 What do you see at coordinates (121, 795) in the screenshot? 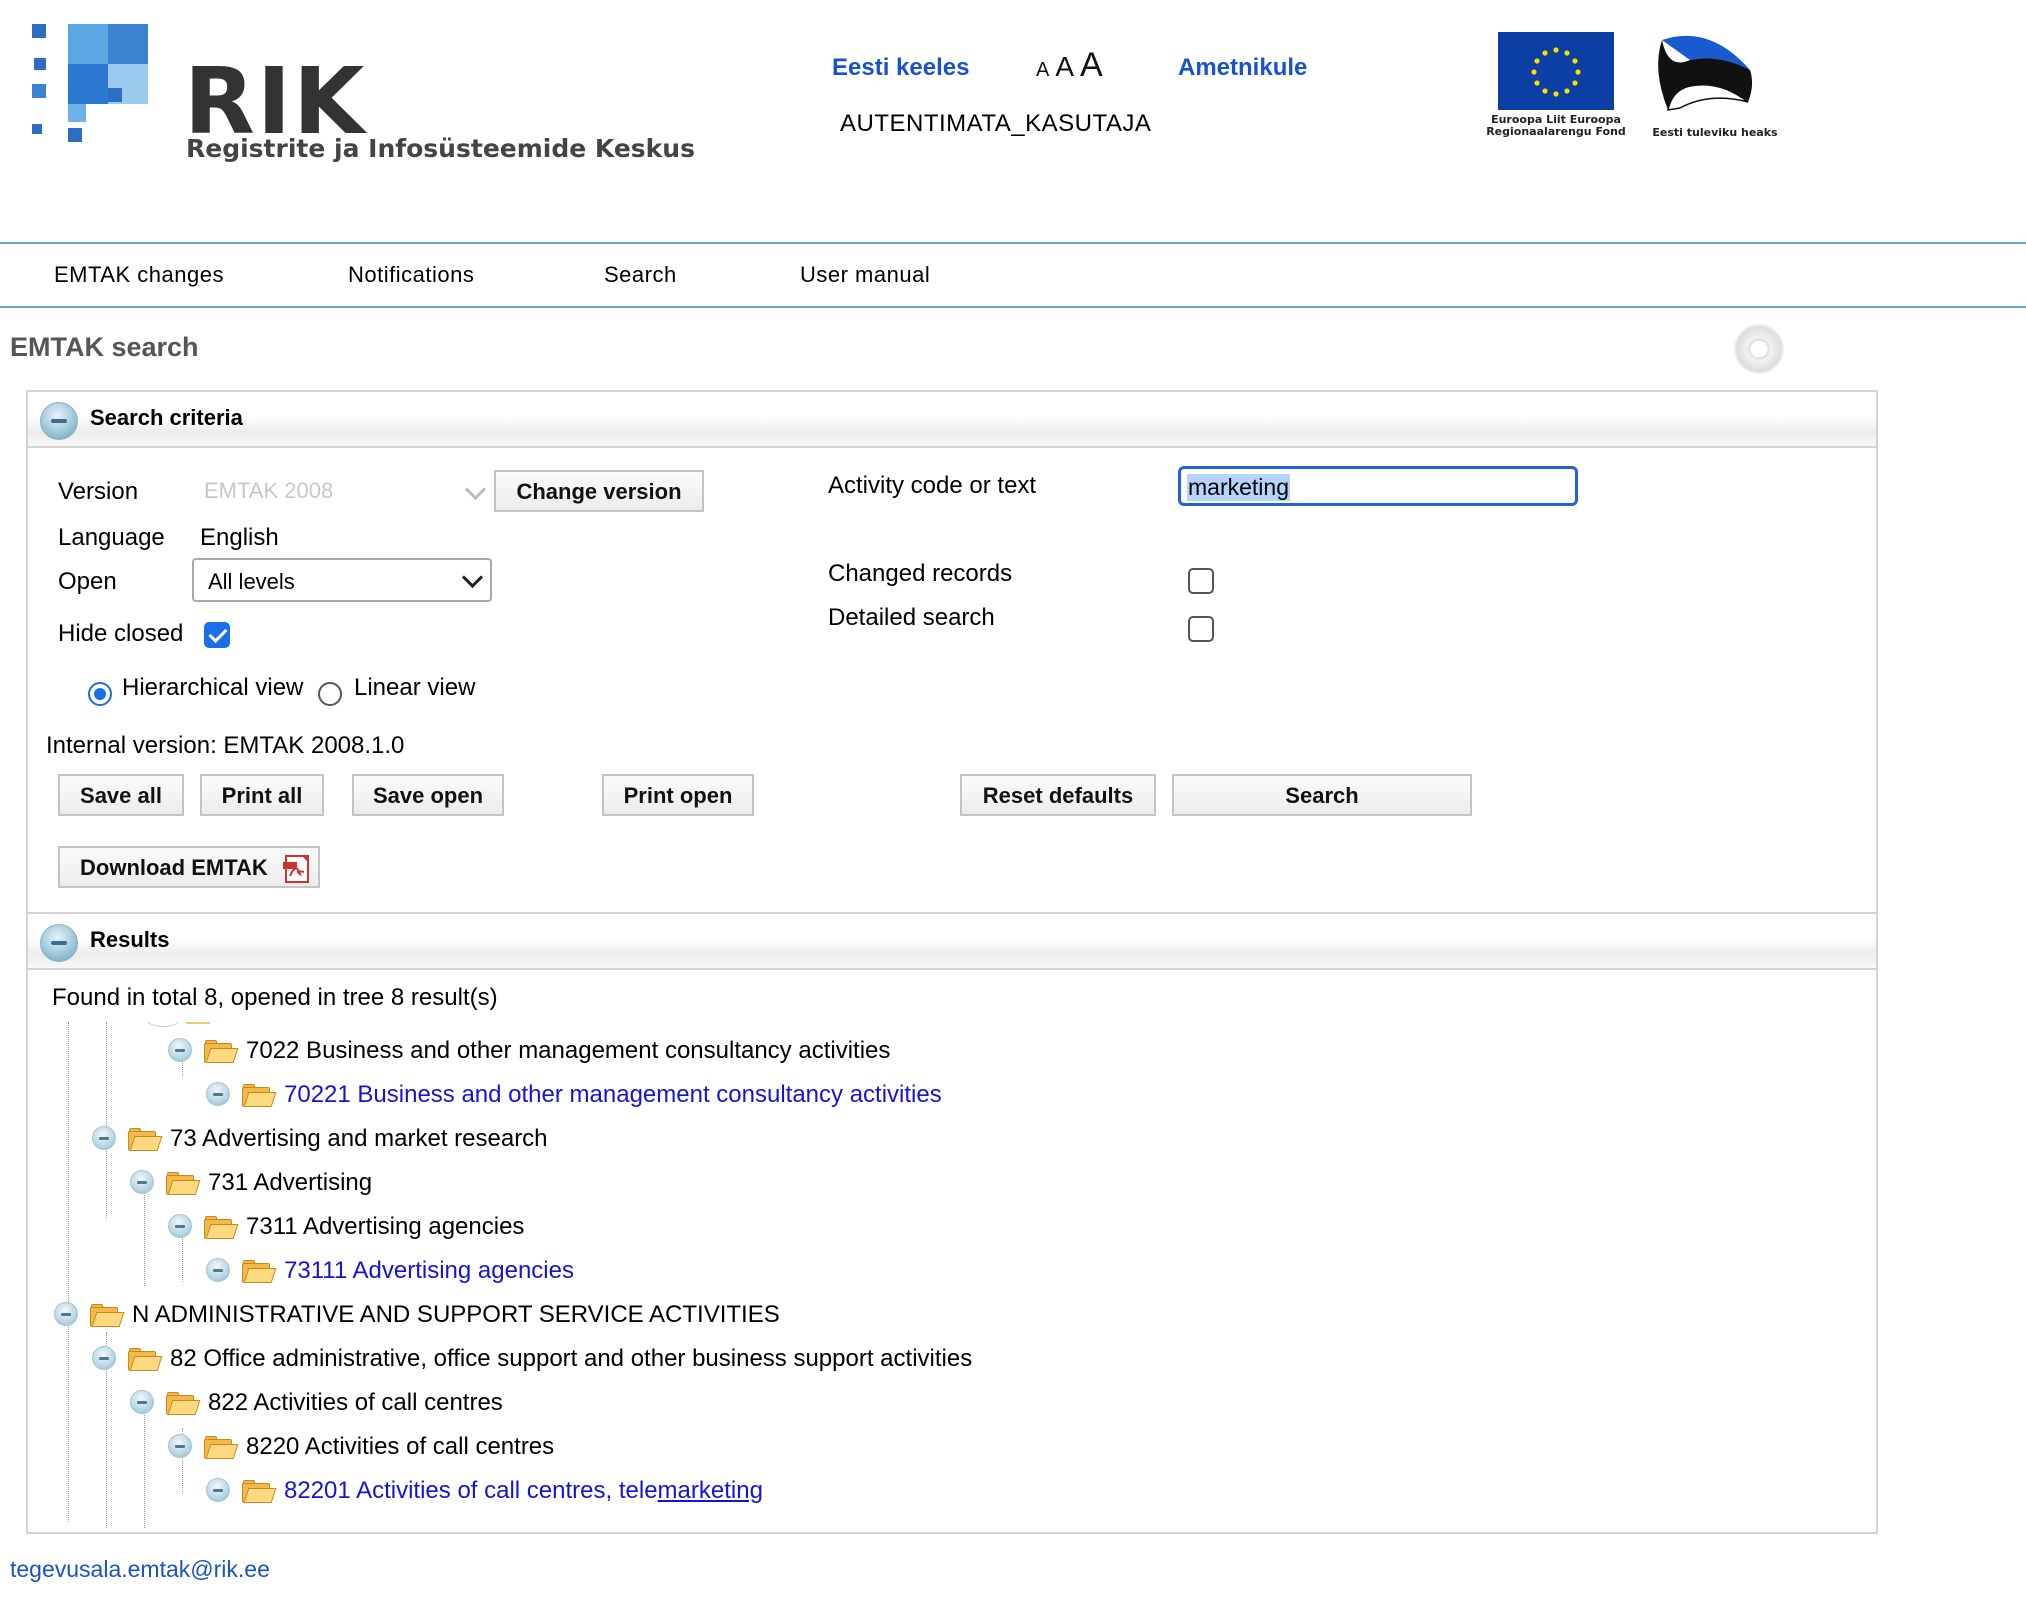
I see `save-all-button: Save all` at bounding box center [121, 795].